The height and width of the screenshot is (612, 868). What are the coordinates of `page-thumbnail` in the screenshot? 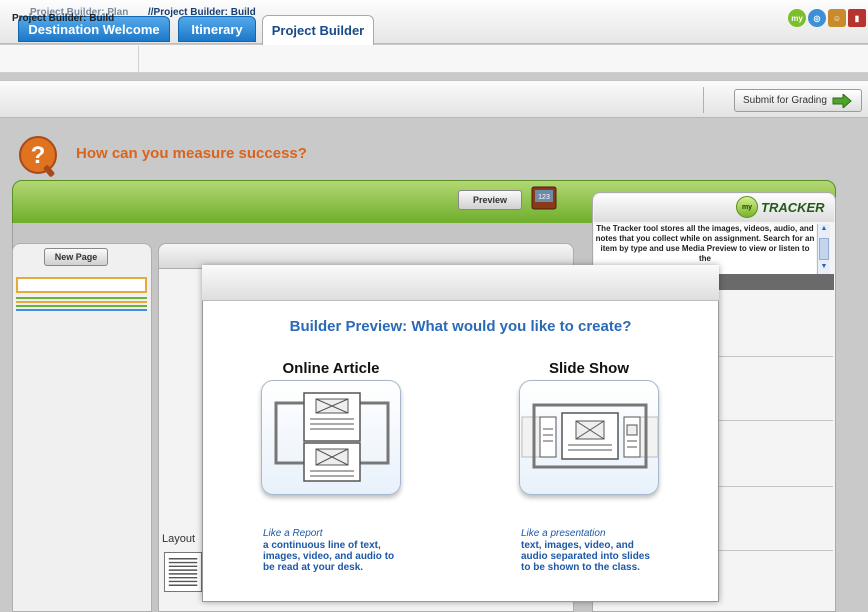 It's located at (81, 285).